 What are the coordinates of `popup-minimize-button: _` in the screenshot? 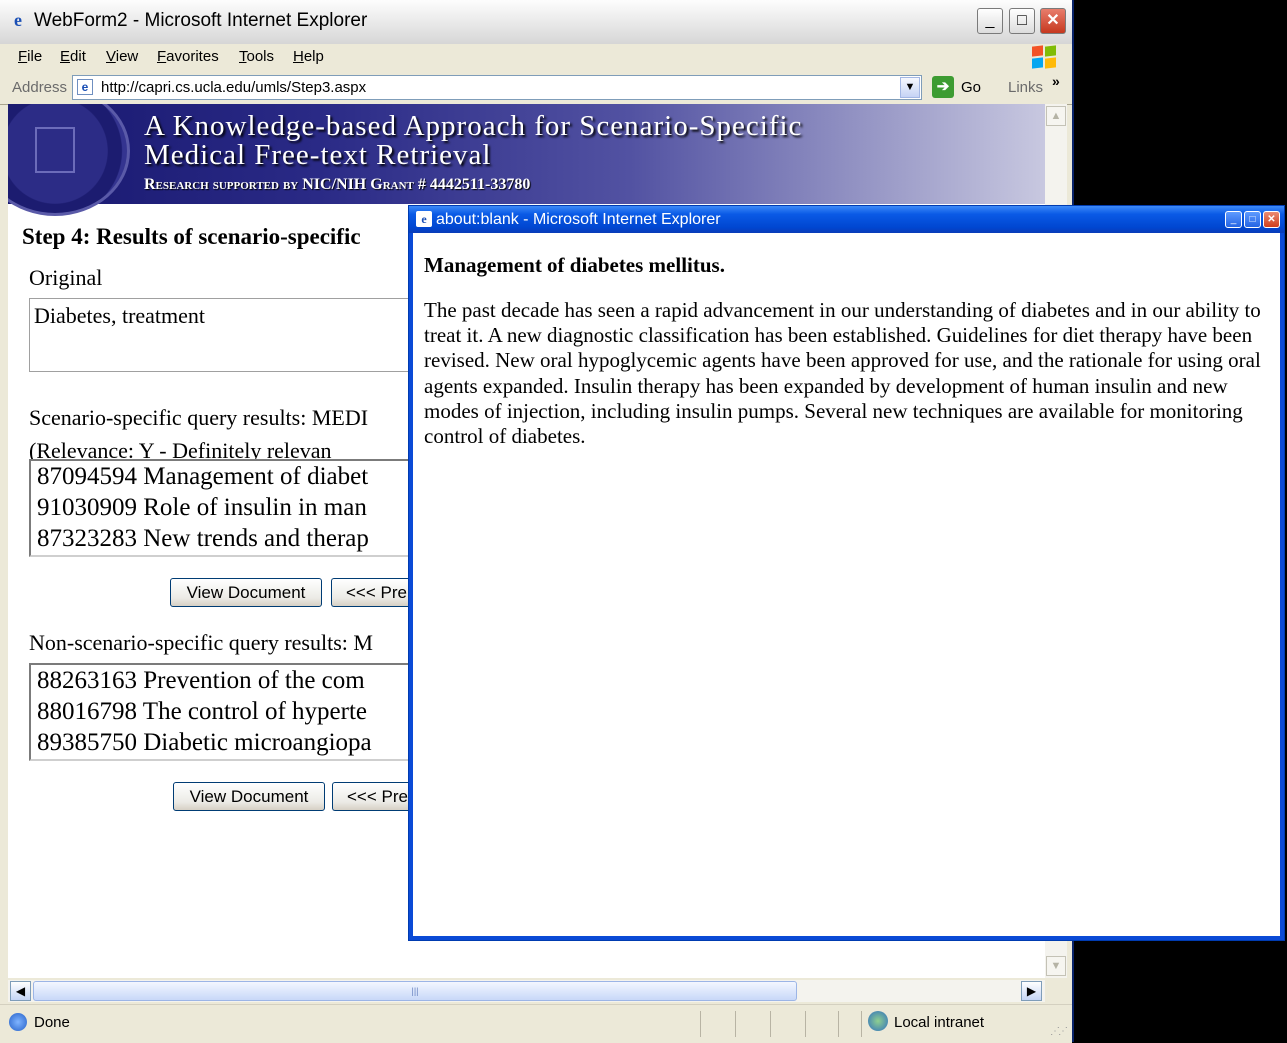 It's located at (1233, 219).